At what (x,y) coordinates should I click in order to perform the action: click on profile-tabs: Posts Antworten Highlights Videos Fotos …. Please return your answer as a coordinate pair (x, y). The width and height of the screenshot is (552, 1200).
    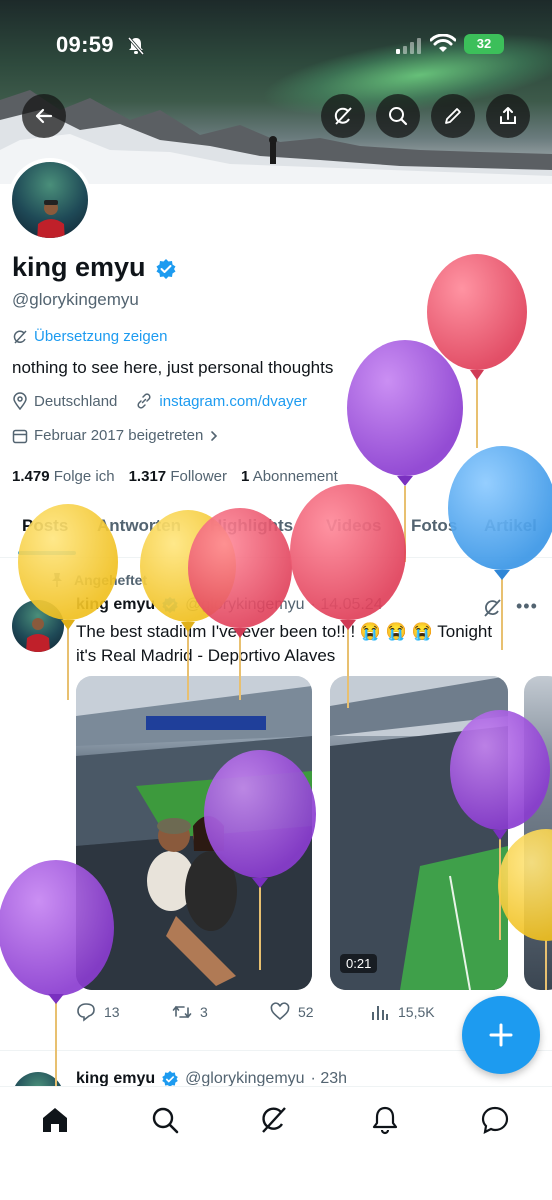
    Looking at the image, I should click on (276, 532).